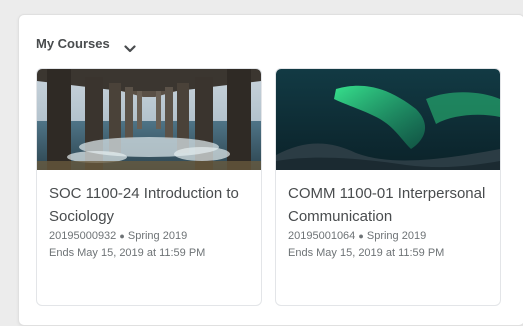 Image resolution: width=523 pixels, height=326 pixels. Describe the element at coordinates (322, 236) in the screenshot. I see `course-code: 20195001064` at that location.